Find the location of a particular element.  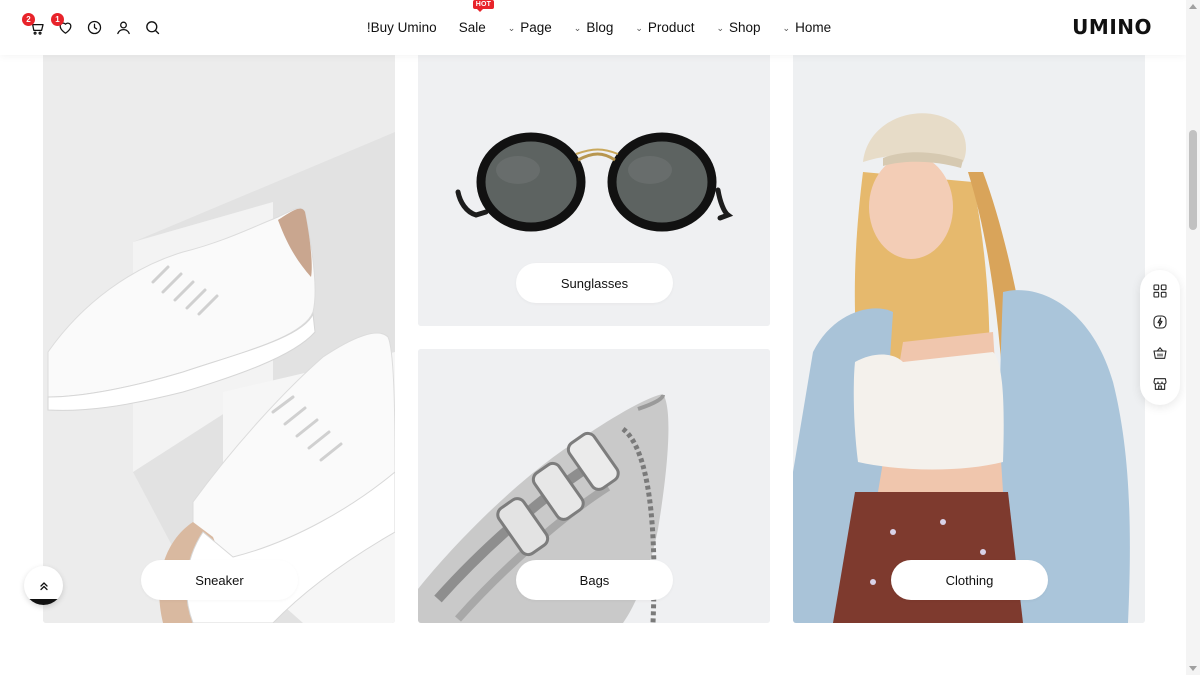

category-label: Sneaker is located at coordinates (219, 580).